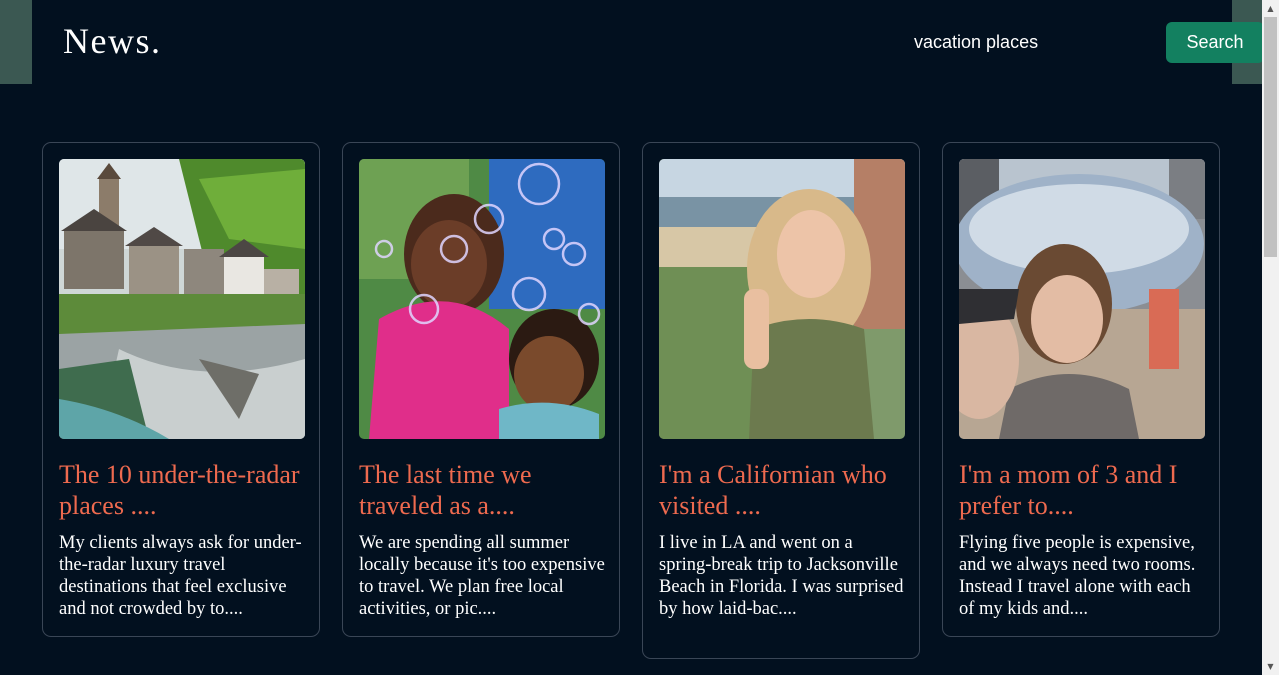 The image size is (1279, 675). I want to click on card-image-kids, so click(482, 299).